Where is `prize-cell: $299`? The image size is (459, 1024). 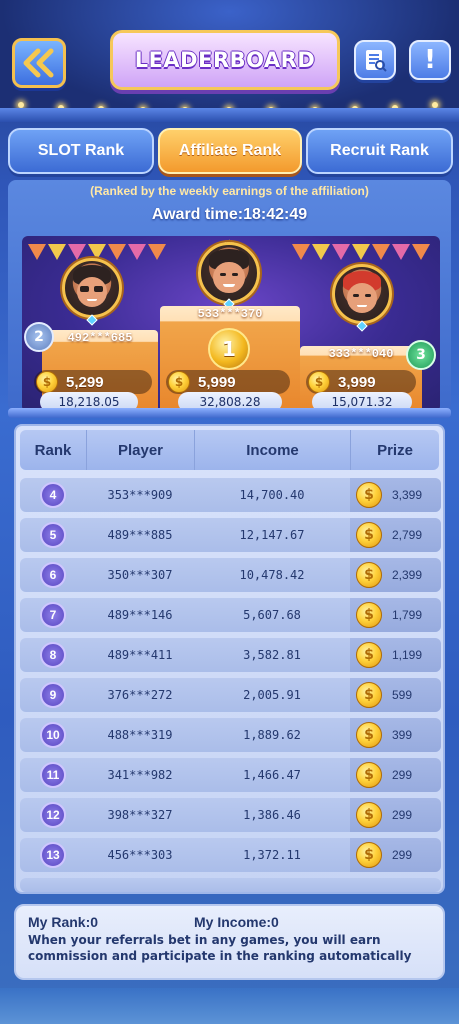
prize-cell: $299 is located at coordinates (395, 775).